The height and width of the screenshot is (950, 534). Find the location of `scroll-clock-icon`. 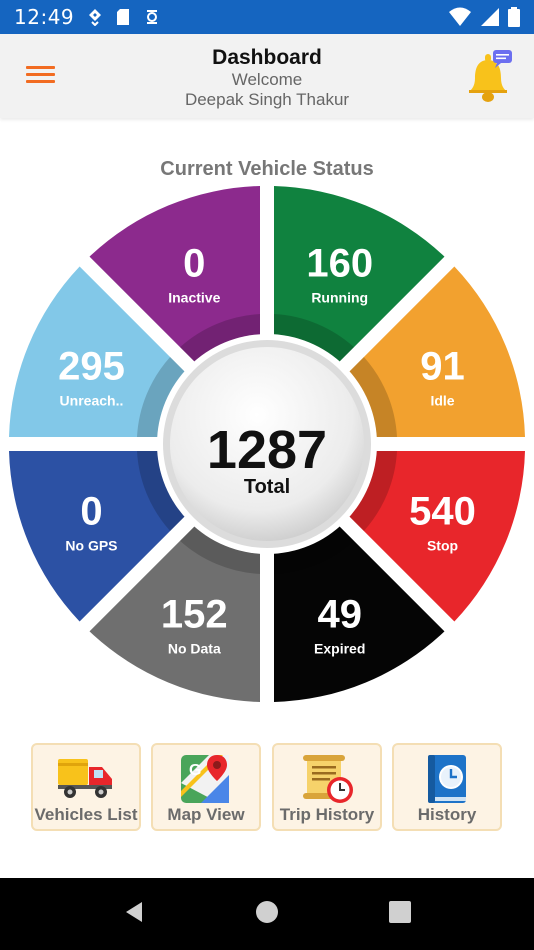

scroll-clock-icon is located at coordinates (328, 779).